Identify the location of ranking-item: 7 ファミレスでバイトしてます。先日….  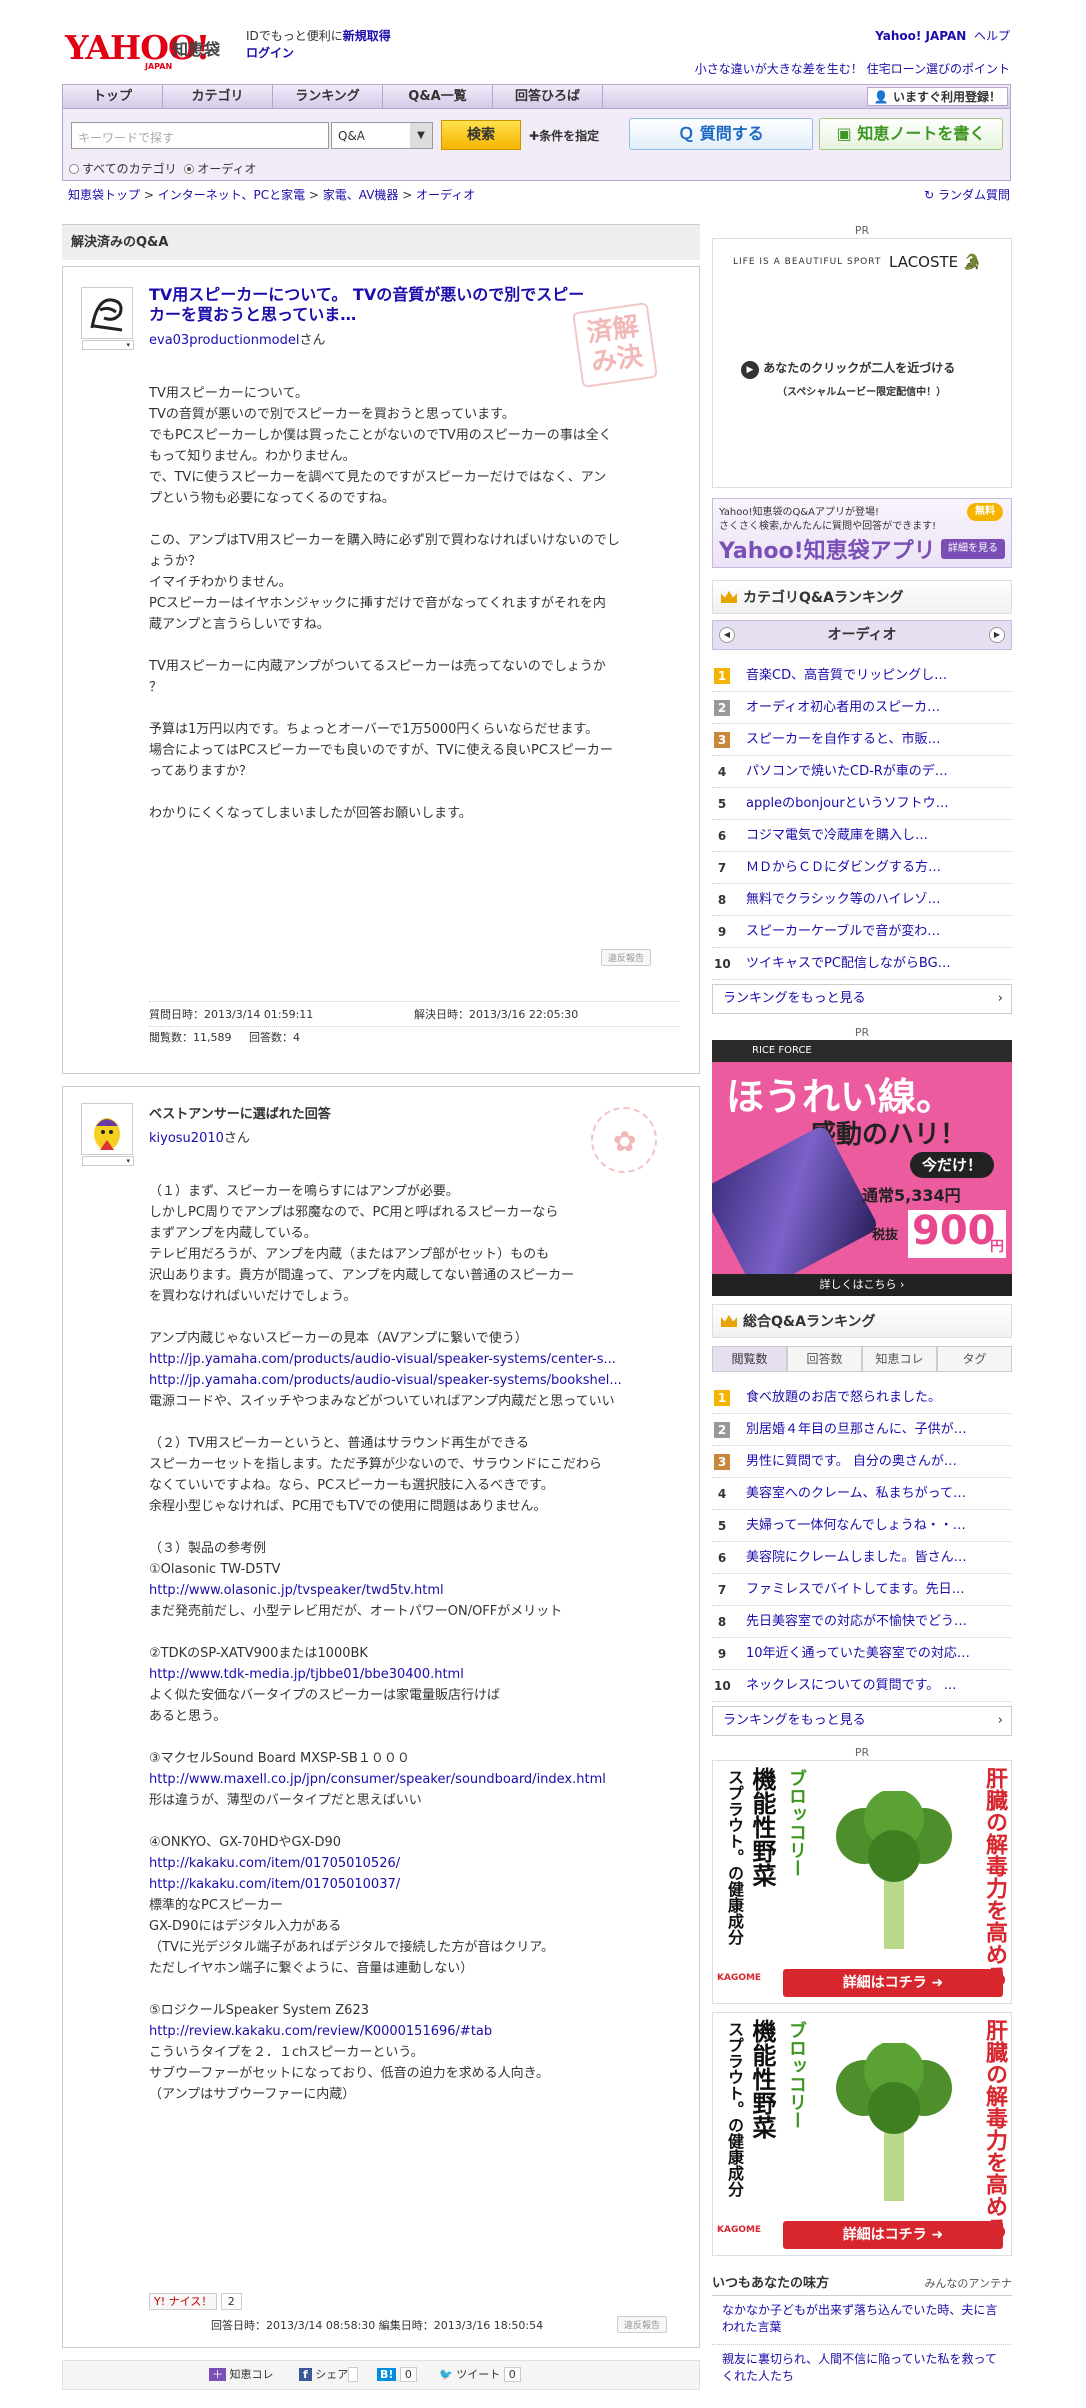
(862, 1590).